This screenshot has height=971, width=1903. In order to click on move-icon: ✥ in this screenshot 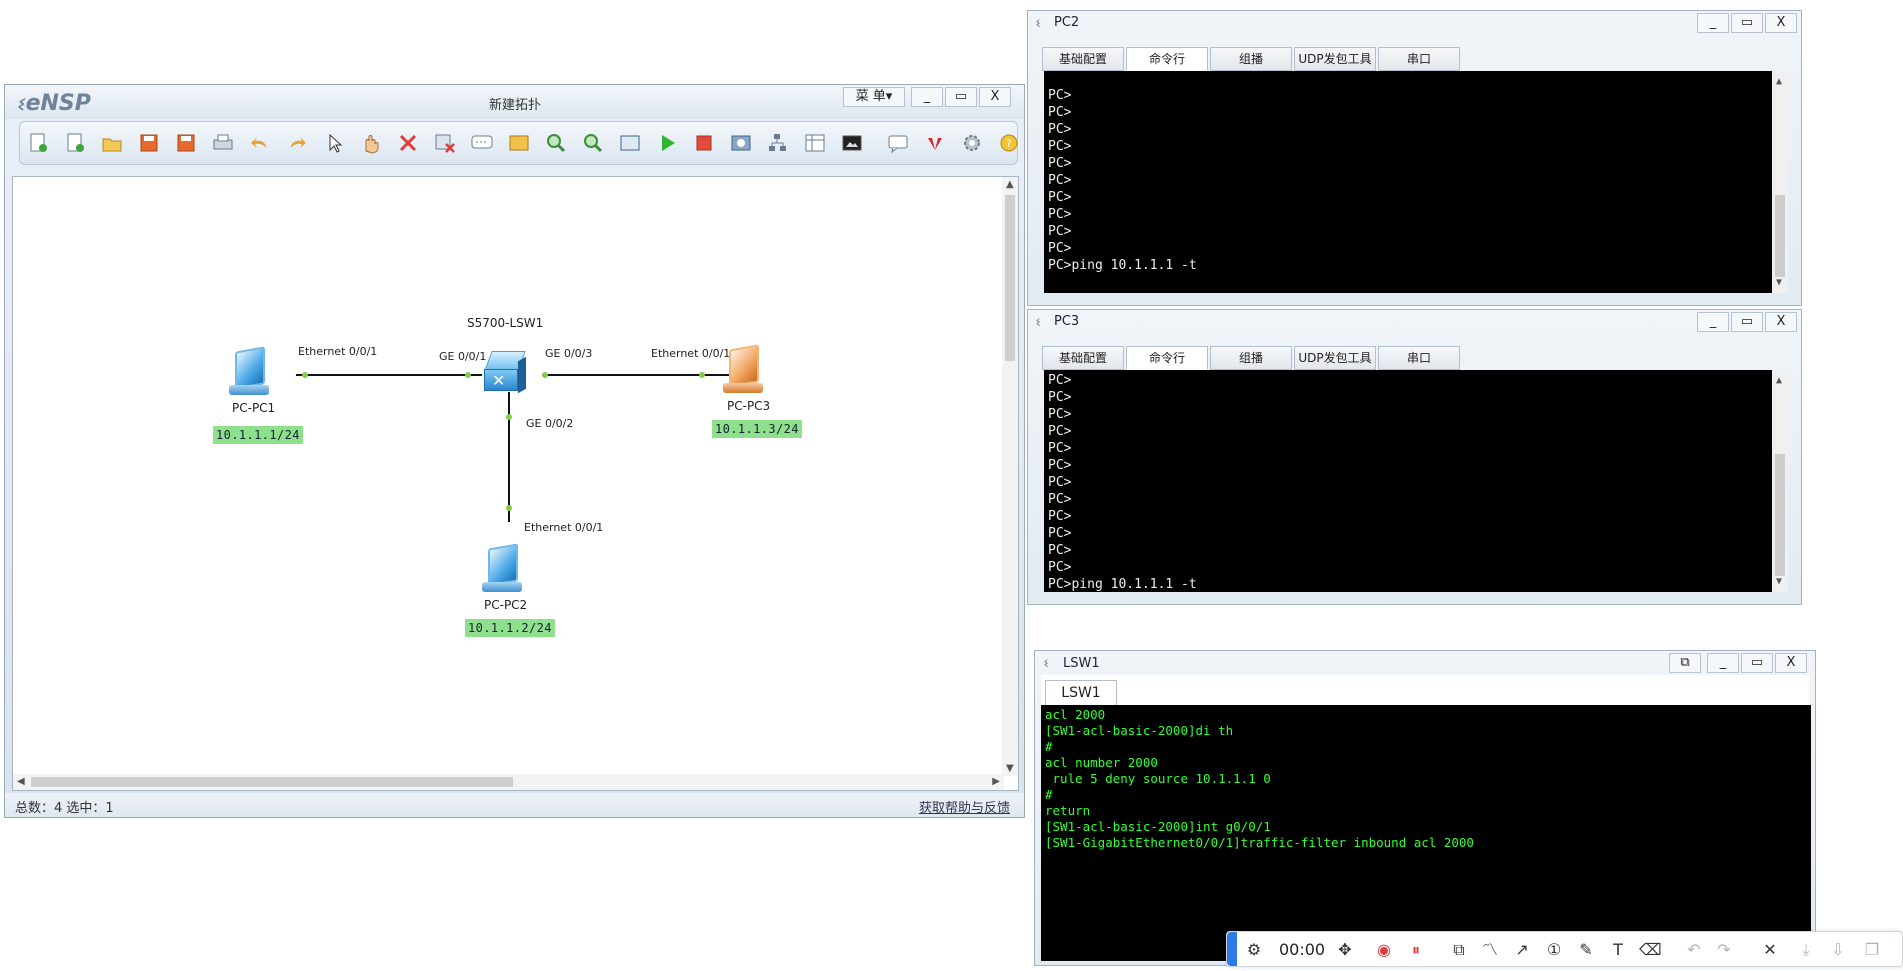, I will do `click(1345, 950)`.